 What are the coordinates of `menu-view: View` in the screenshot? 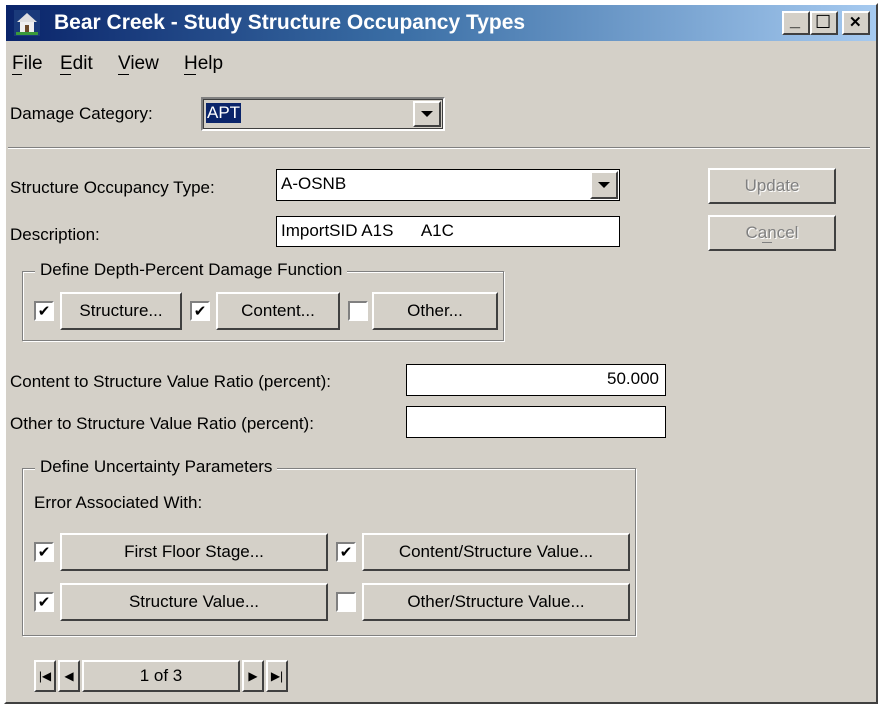 It's located at (138, 64).